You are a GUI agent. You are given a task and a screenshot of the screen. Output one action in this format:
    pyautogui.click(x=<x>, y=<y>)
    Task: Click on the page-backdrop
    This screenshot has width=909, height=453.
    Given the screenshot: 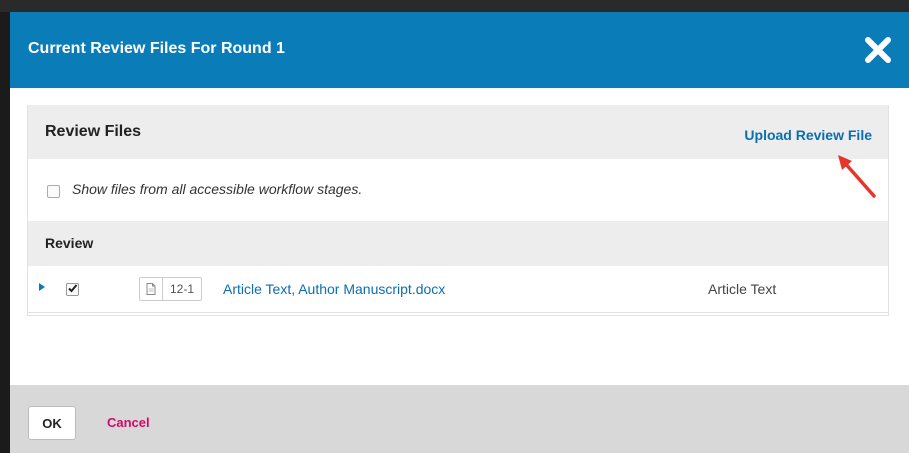 What is the action you would take?
    pyautogui.click(x=454, y=6)
    